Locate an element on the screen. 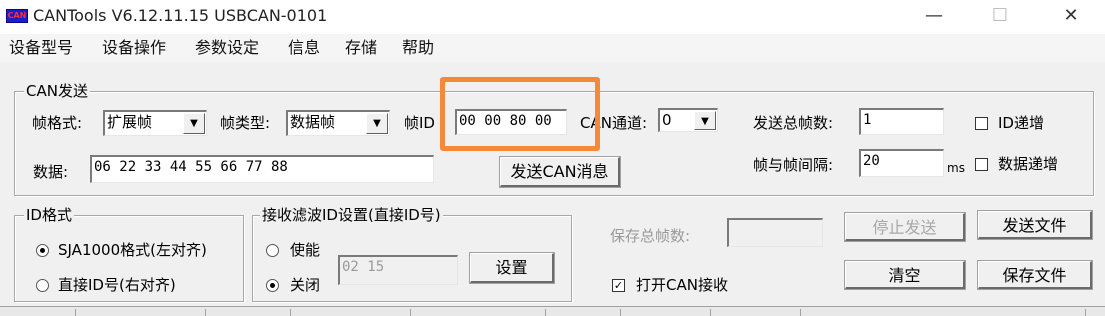  sja1000-label: SJA1000格式(左对齐) is located at coordinates (132, 250).